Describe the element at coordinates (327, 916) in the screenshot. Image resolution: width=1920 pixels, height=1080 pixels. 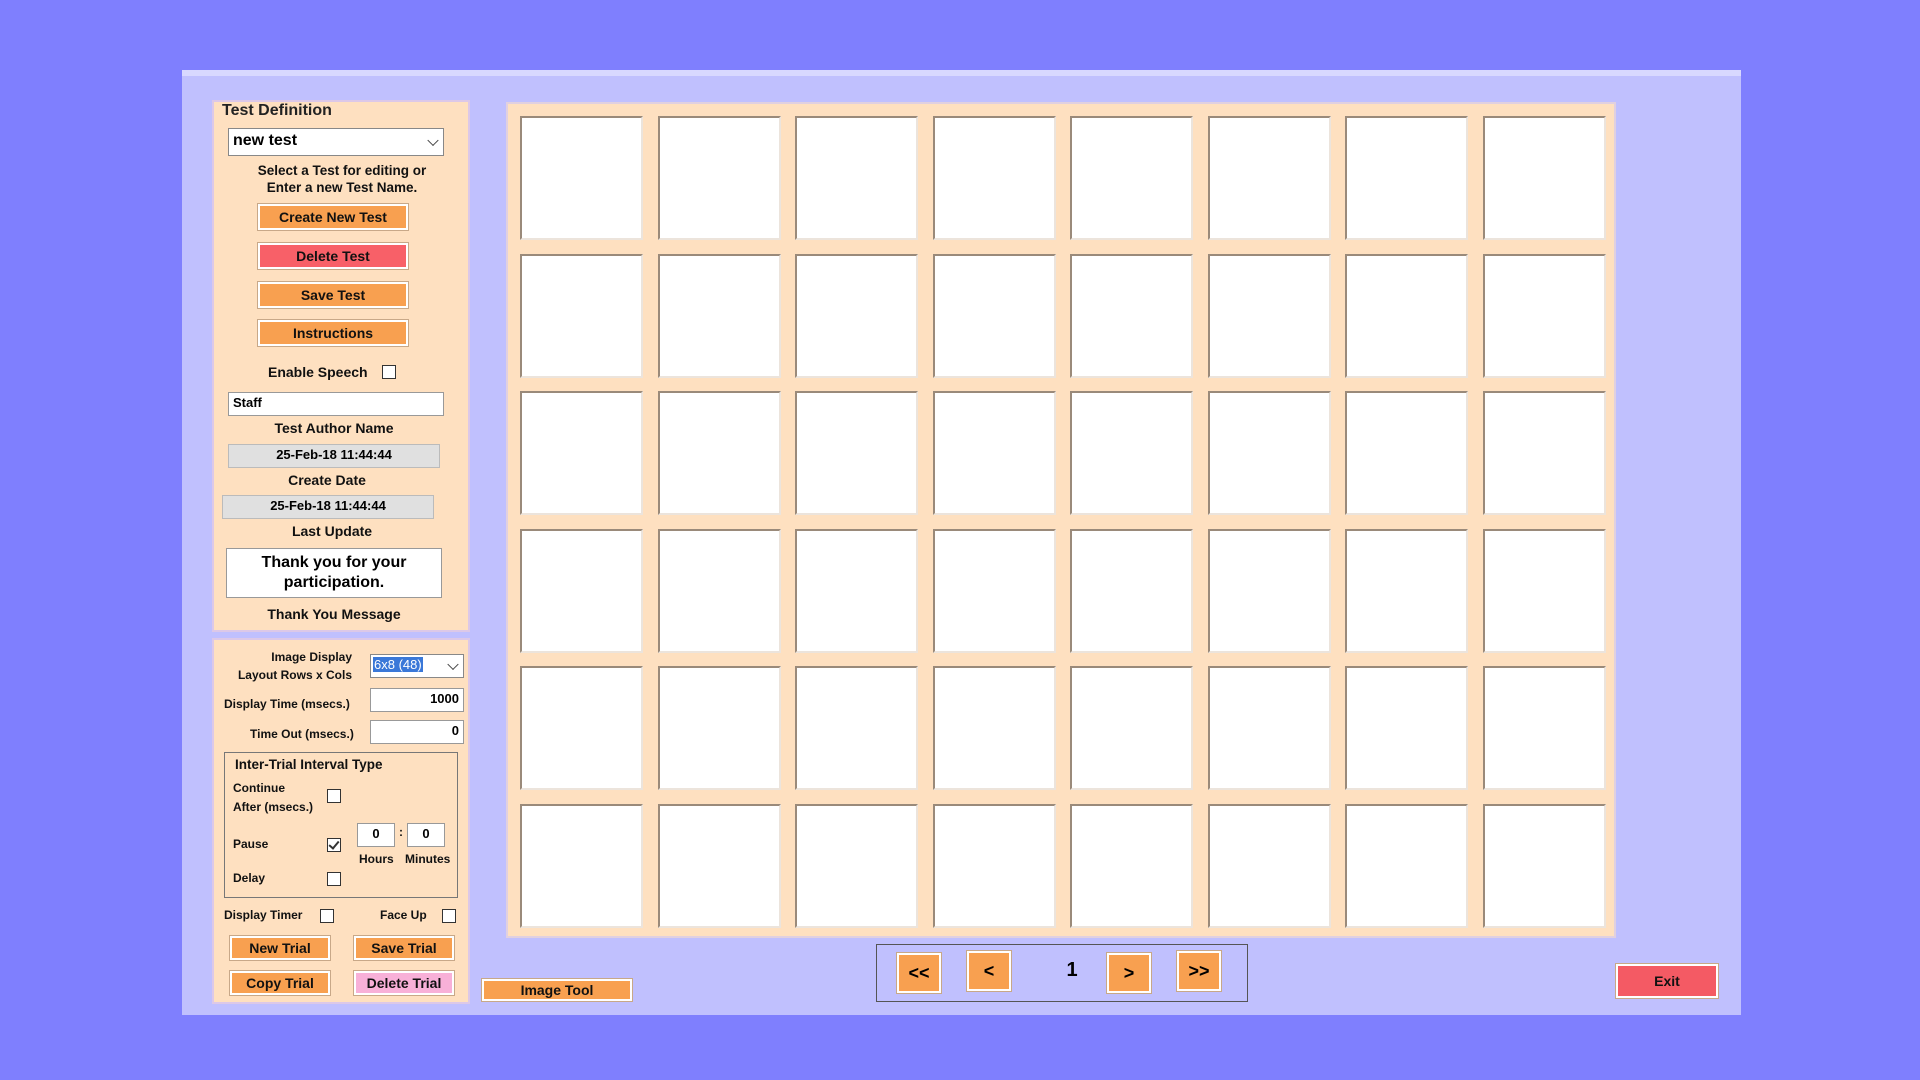
I see `display-timer-checkbox` at that location.